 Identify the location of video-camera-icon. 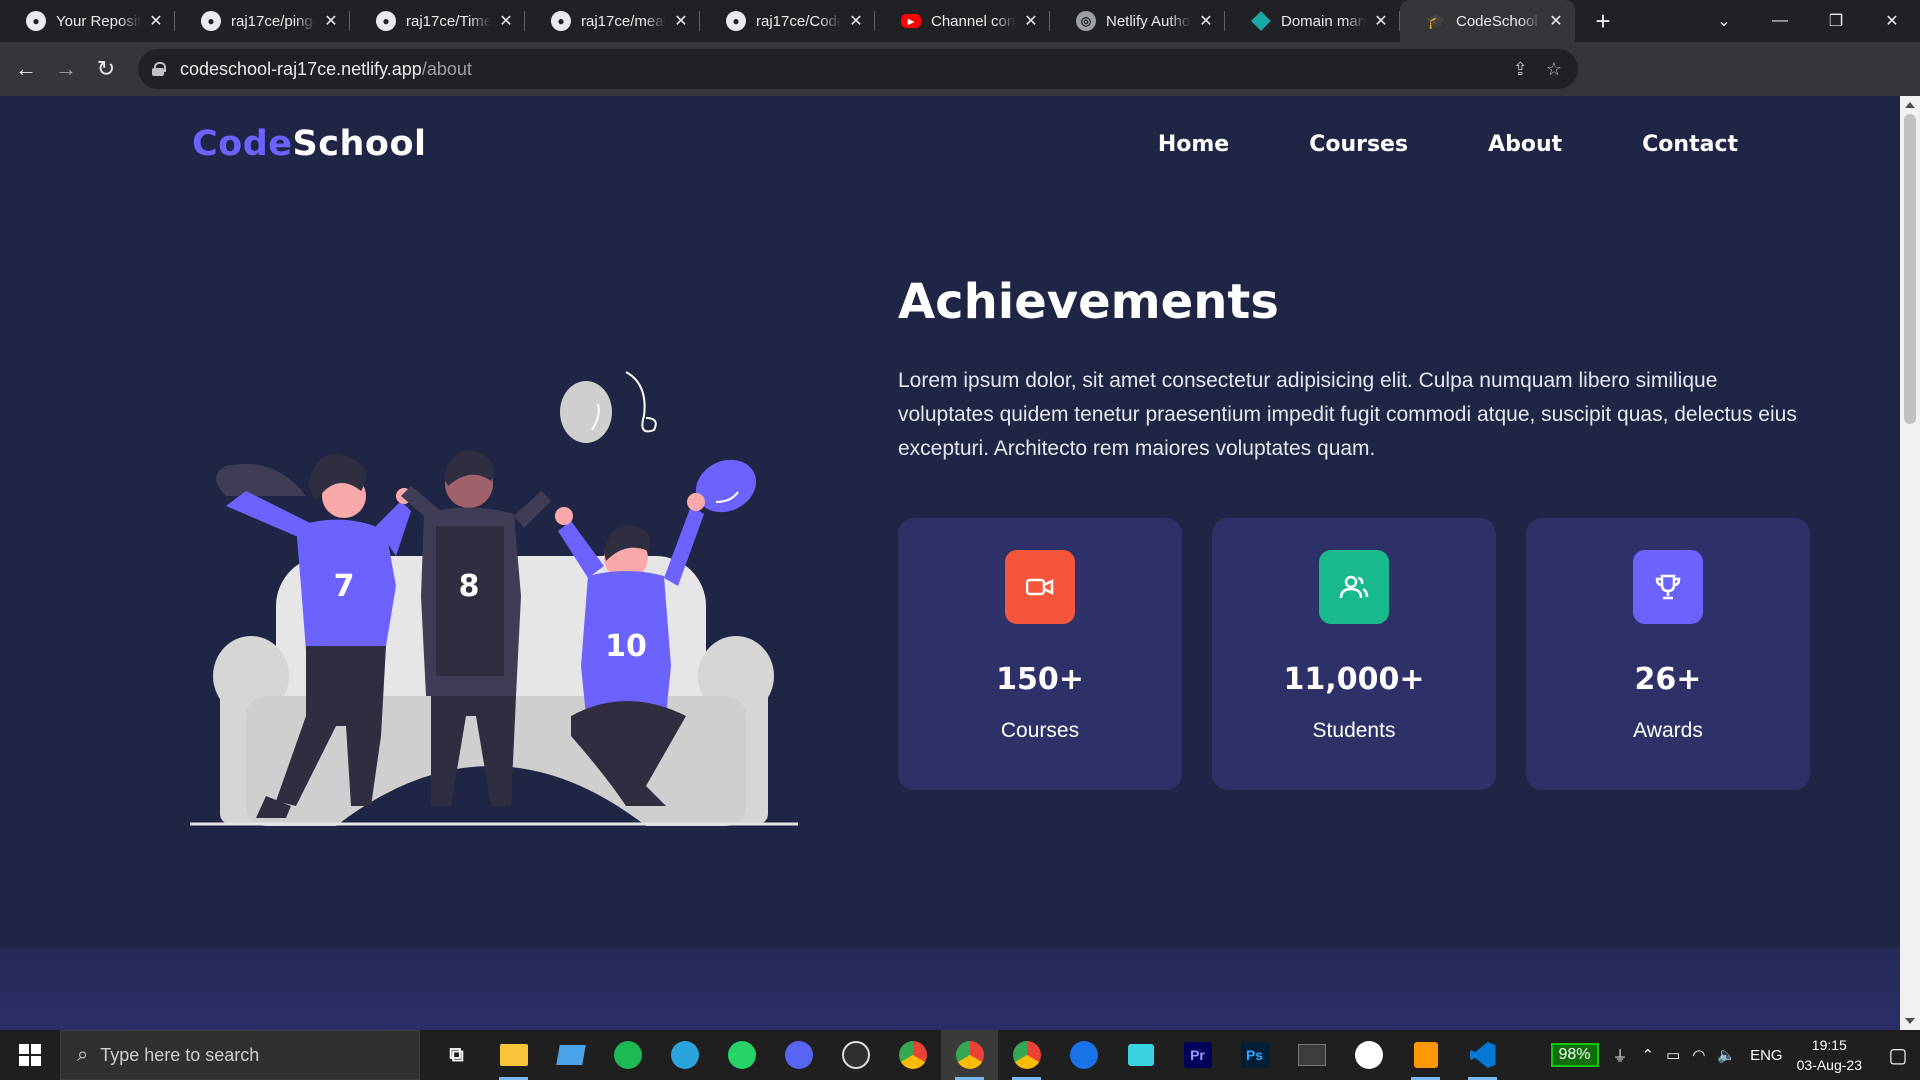
(1040, 587).